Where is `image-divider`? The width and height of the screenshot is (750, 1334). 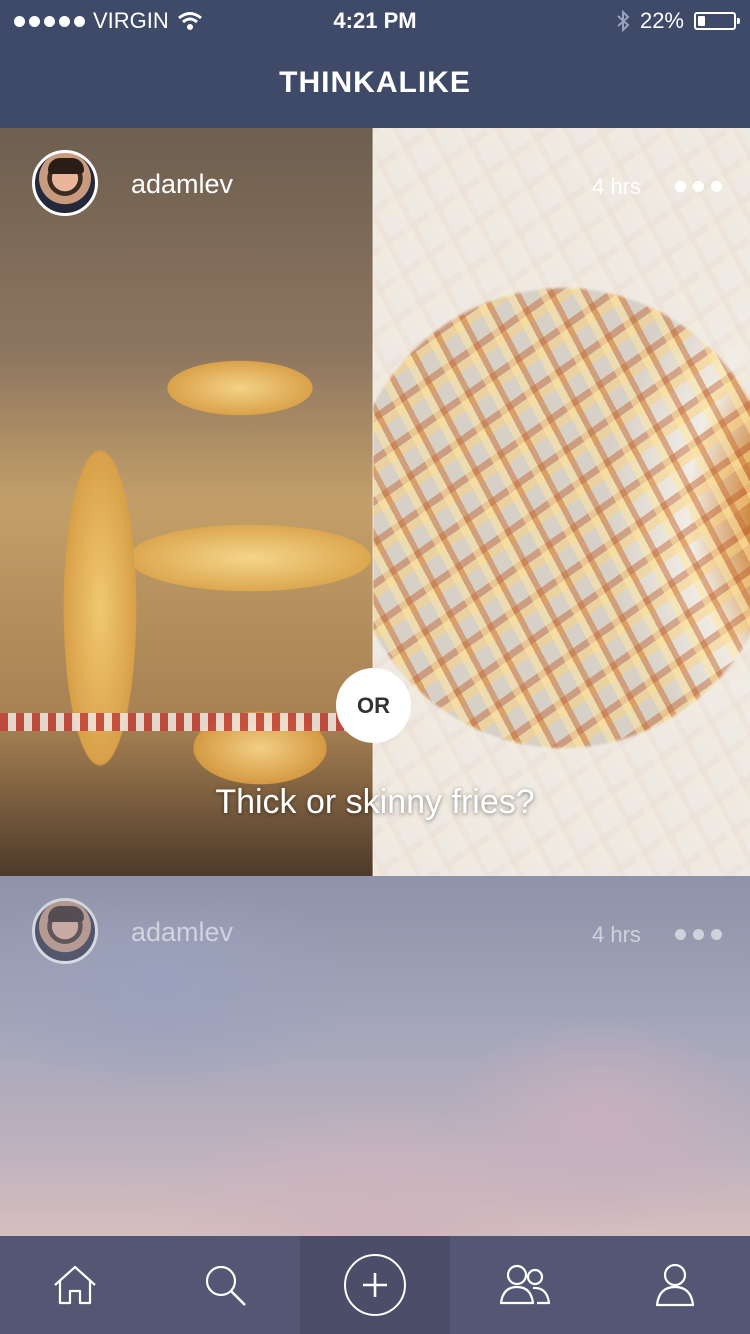 image-divider is located at coordinates (373, 502).